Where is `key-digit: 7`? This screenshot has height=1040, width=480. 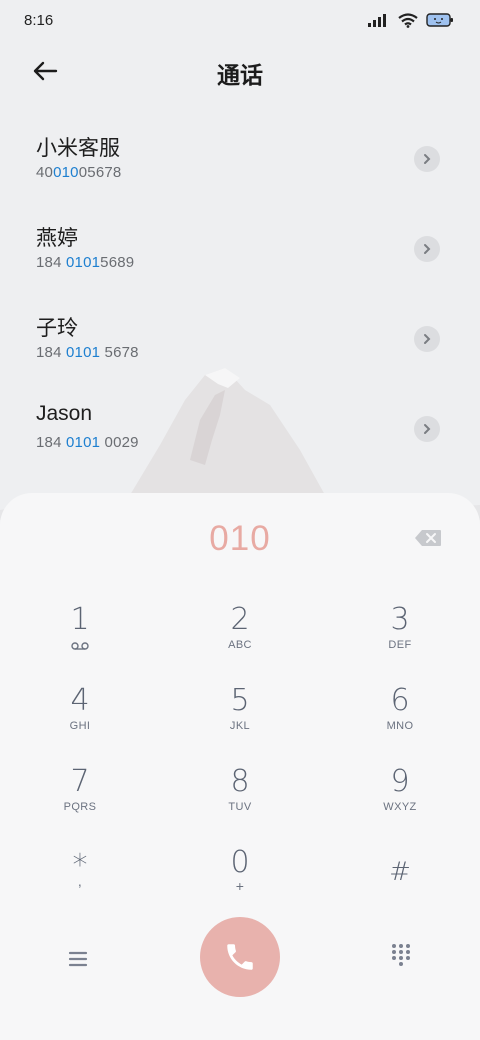
key-digit: 7 is located at coordinates (80, 781).